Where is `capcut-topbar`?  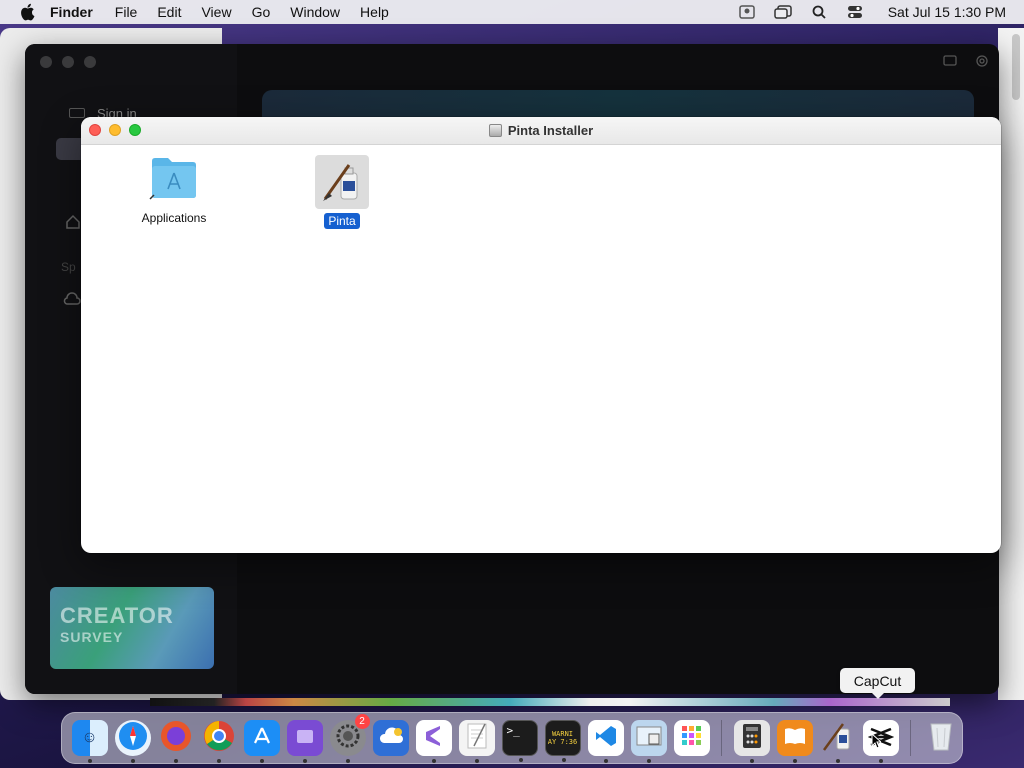
capcut-topbar is located at coordinates (966, 61).